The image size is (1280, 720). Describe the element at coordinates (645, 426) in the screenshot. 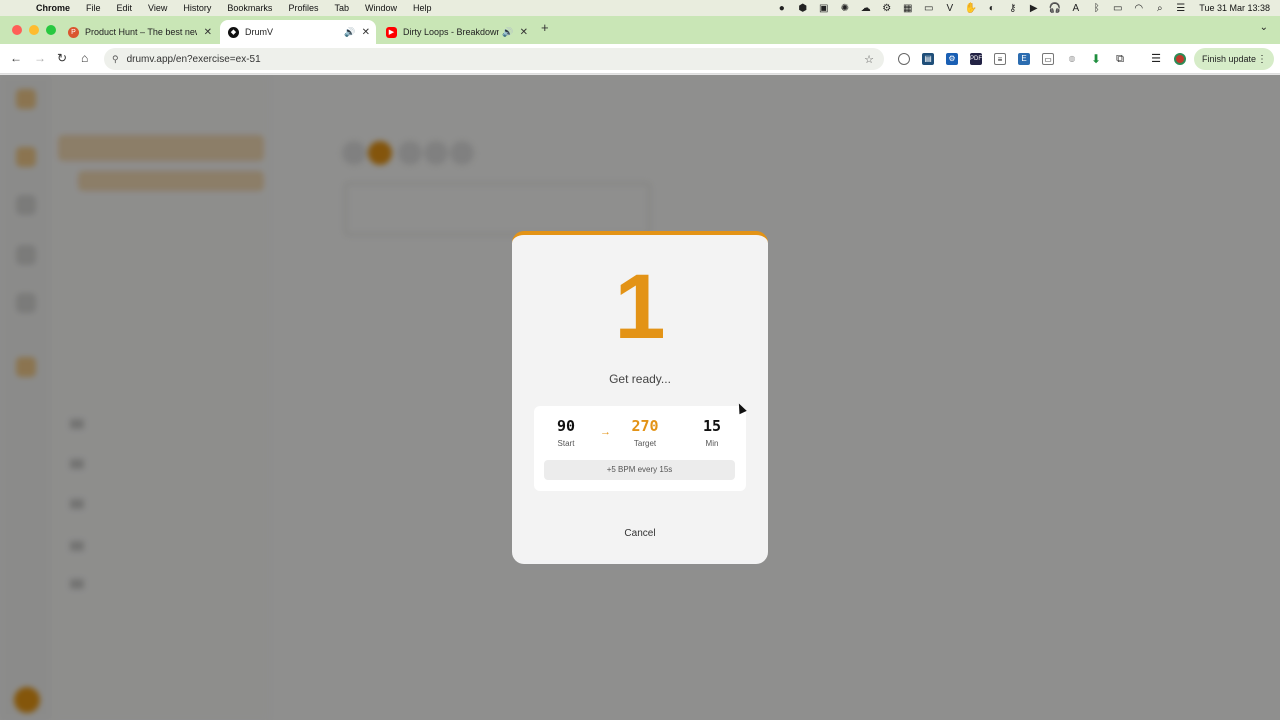

I see `target-bpm-value: 270` at that location.